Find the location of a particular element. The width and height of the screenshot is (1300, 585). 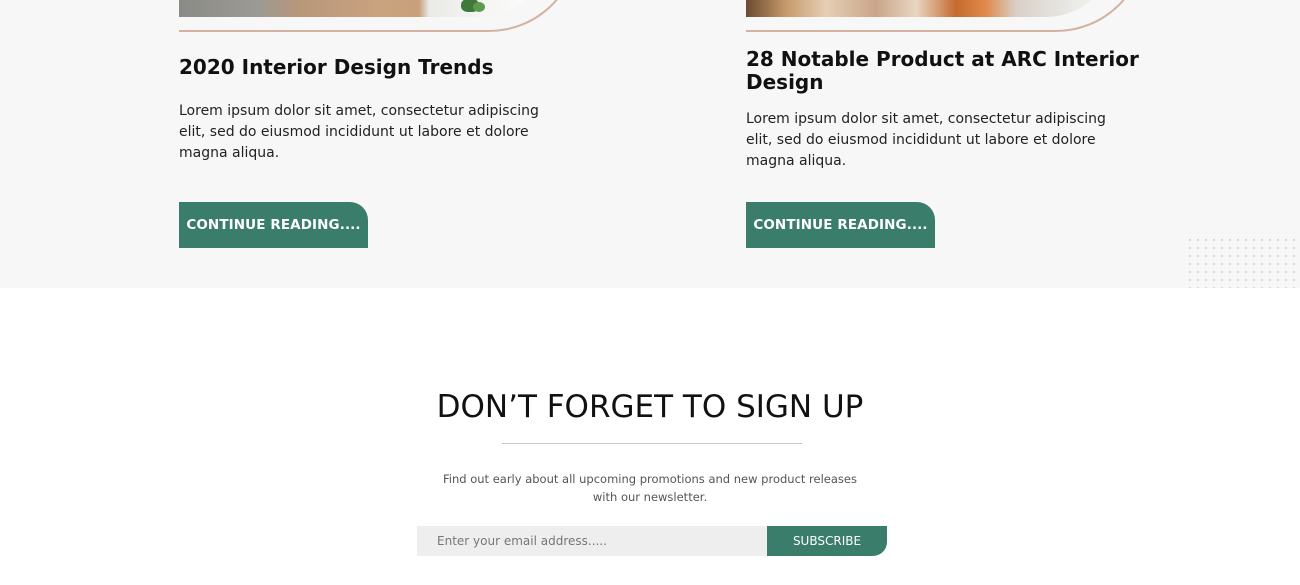

newsletter-form: SUBSCRIBE is located at coordinates (652, 541).